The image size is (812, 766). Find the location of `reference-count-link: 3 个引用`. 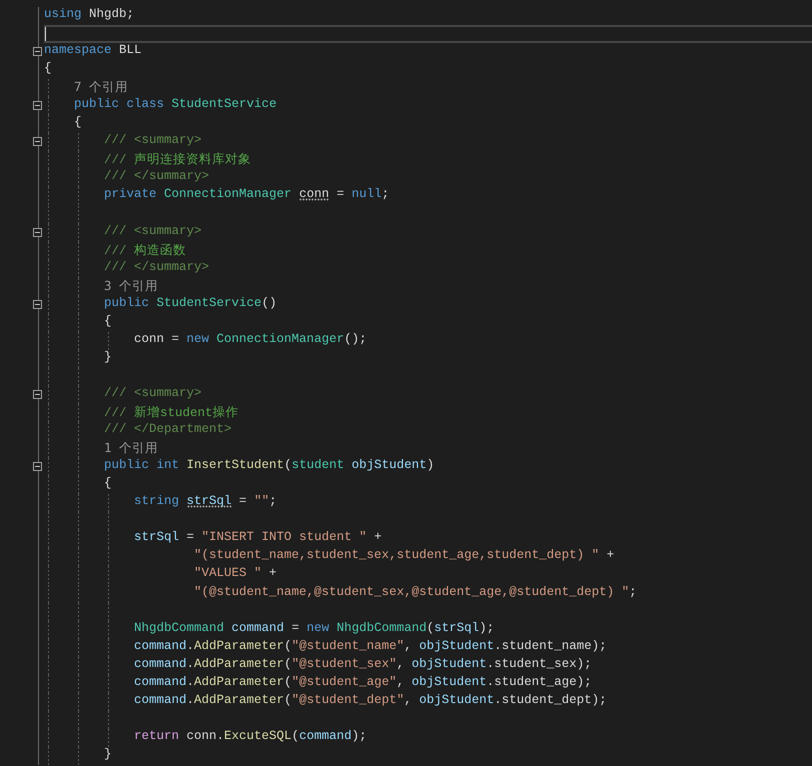

reference-count-link: 3 个引用 is located at coordinates (131, 285).